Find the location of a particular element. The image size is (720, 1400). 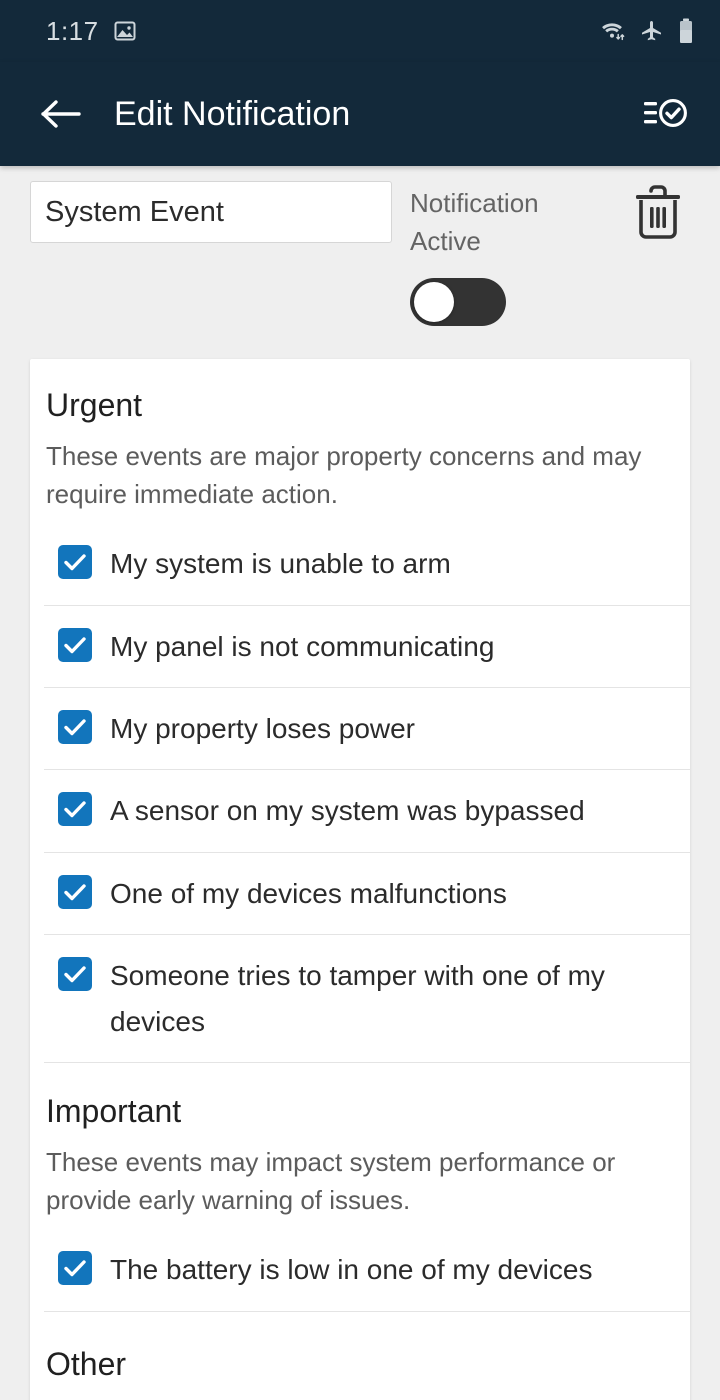

option-label: My panel is not communicating is located at coordinates (302, 646).